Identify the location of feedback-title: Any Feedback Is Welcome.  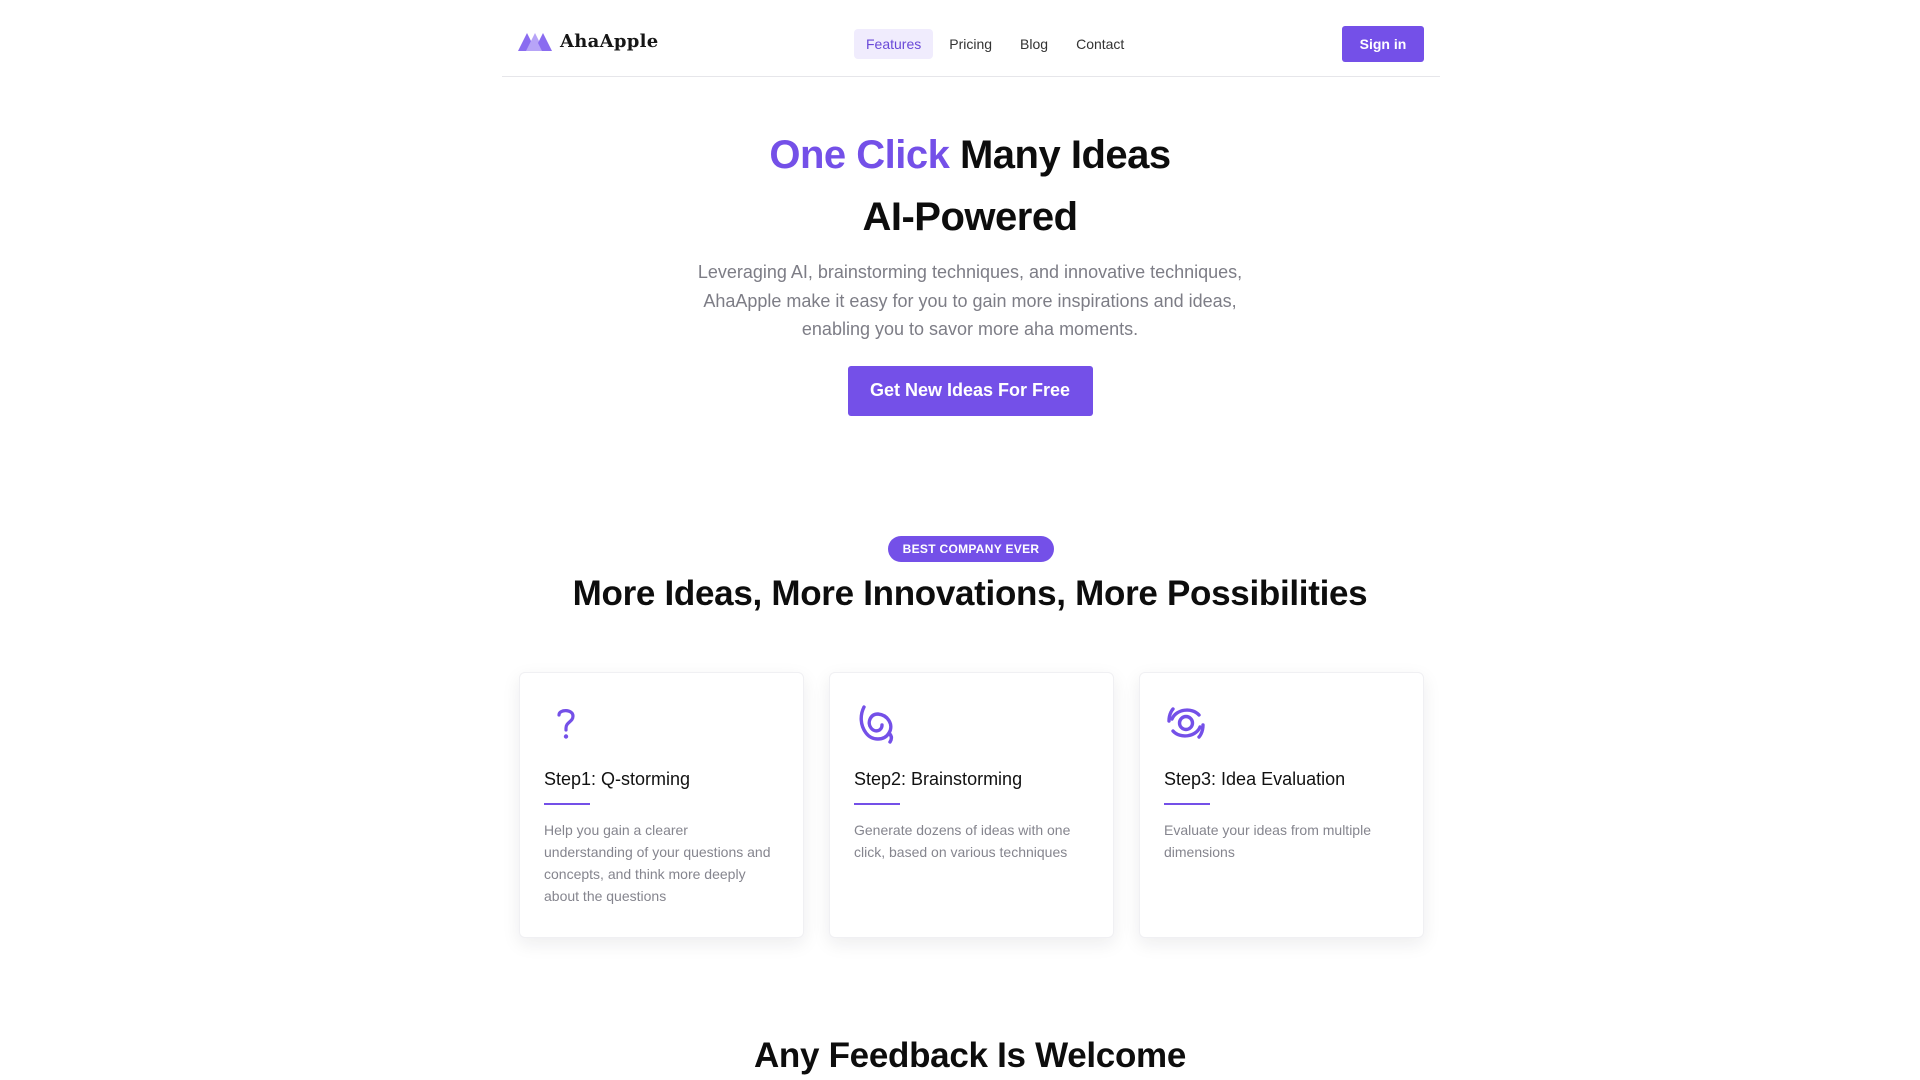
(970, 1055).